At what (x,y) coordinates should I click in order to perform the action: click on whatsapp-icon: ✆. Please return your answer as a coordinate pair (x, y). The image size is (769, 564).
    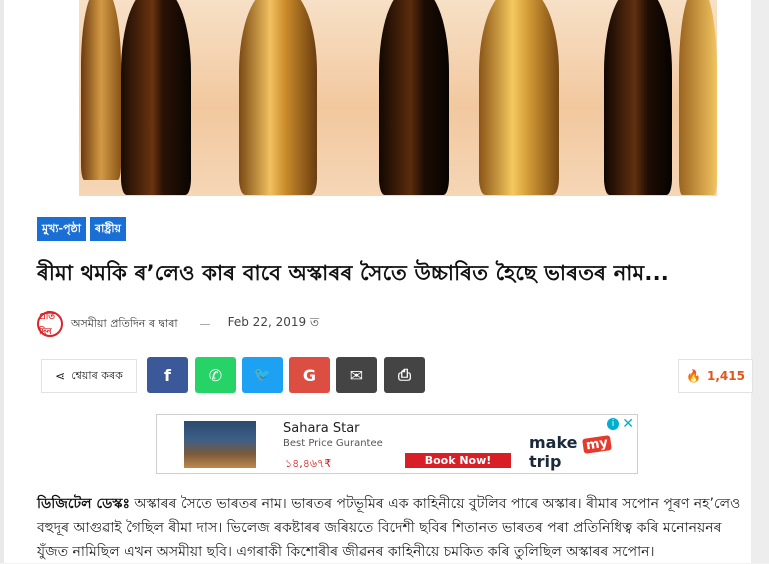
    Looking at the image, I should click on (215, 375).